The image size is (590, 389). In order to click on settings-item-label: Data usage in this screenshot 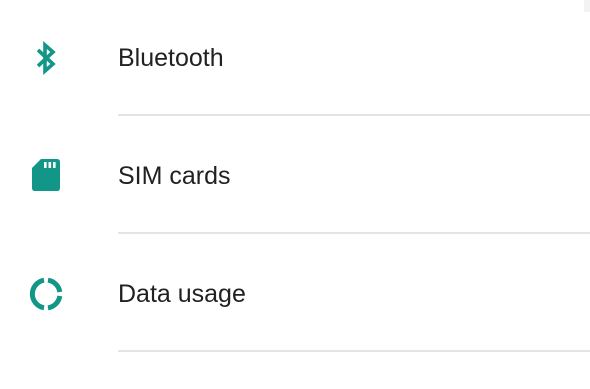, I will do `click(182, 294)`.